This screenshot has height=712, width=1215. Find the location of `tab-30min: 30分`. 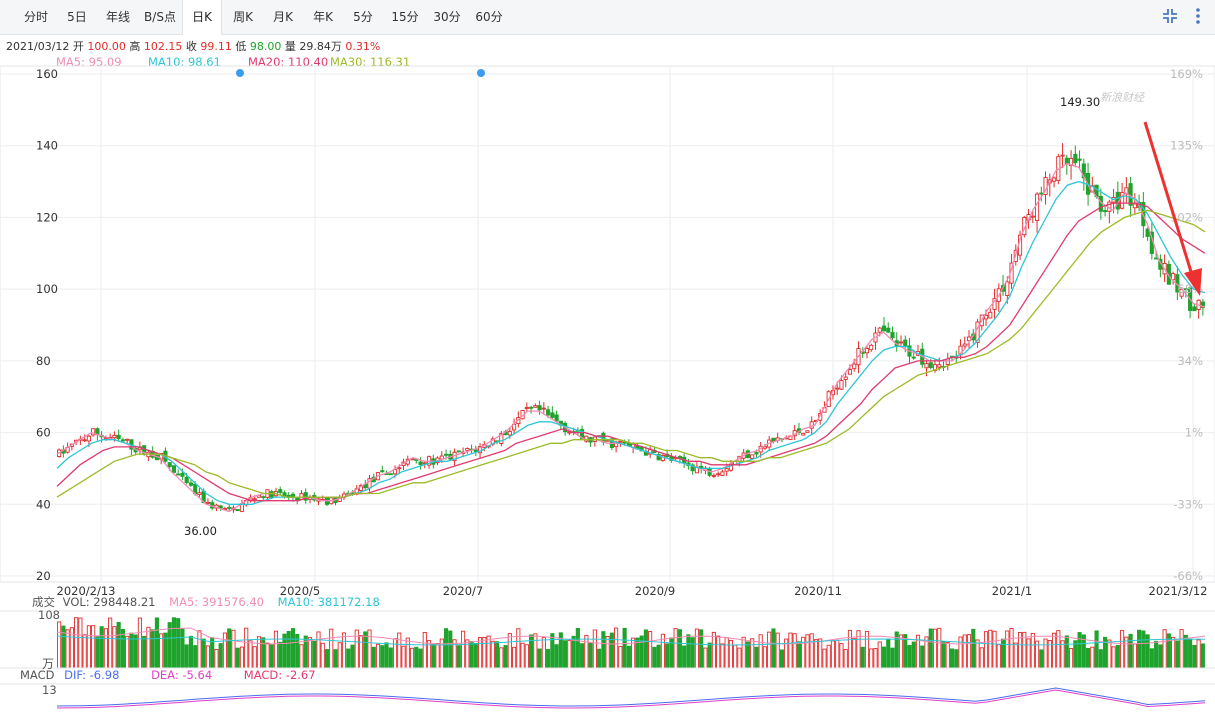

tab-30min: 30分 is located at coordinates (447, 17).